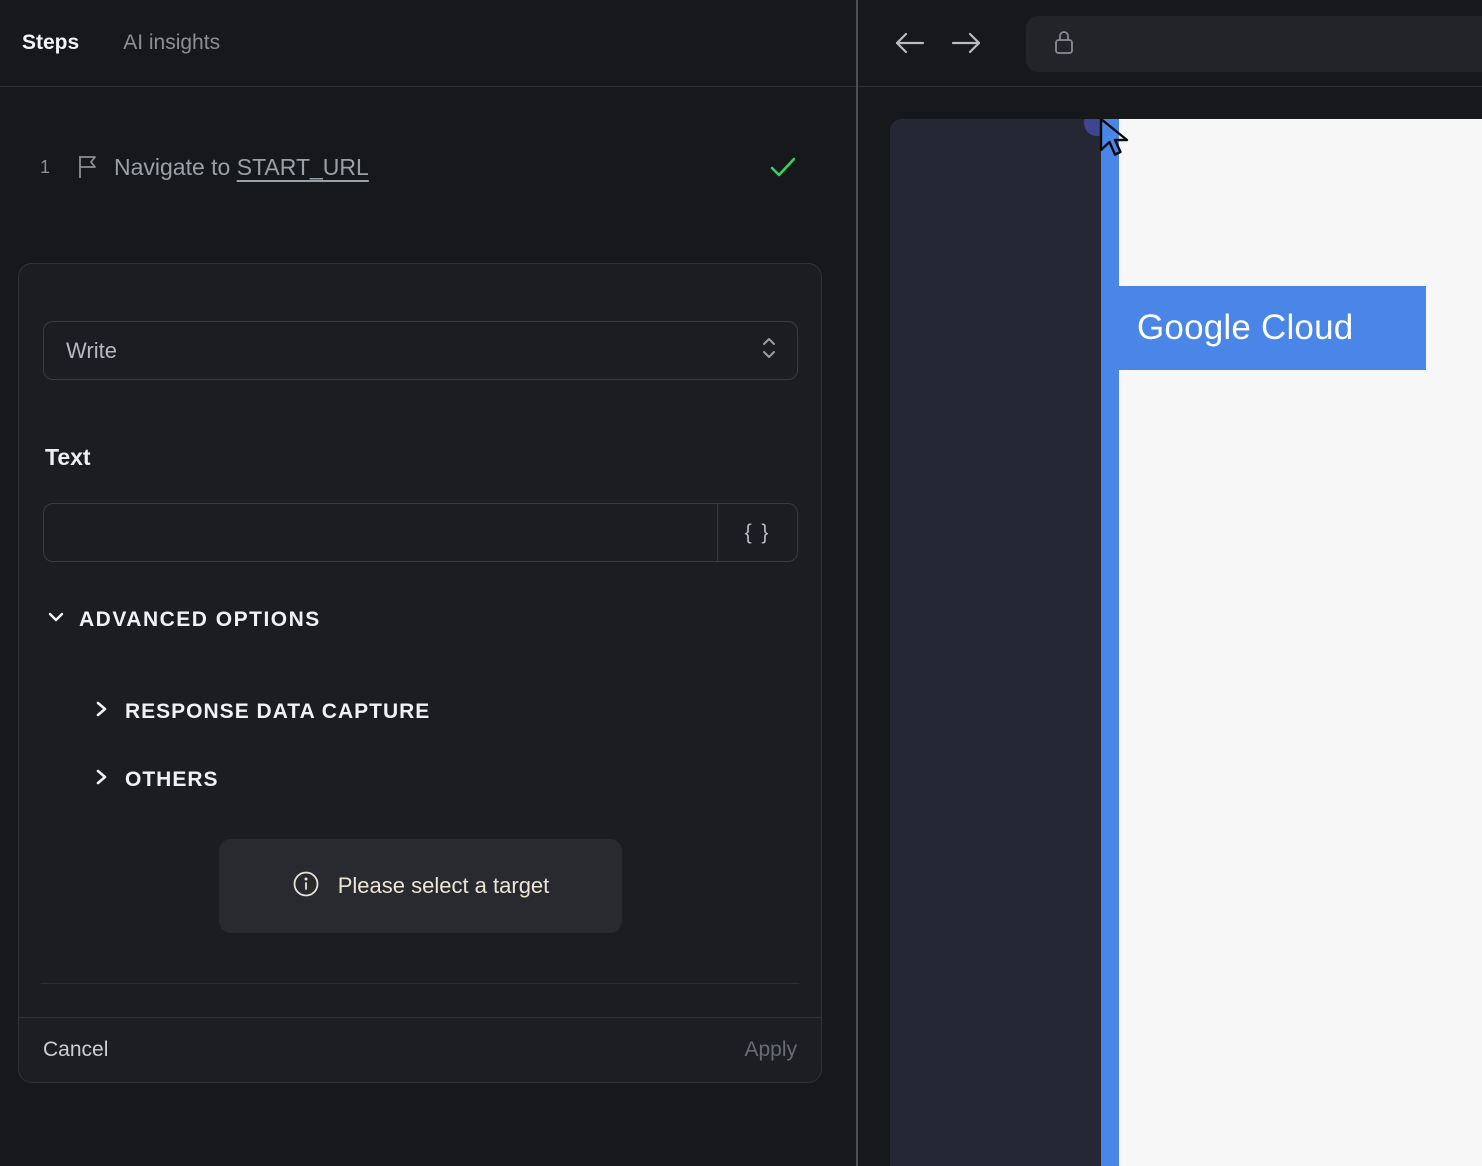  What do you see at coordinates (443, 885) in the screenshot?
I see `notice-text: Please select a target` at bounding box center [443, 885].